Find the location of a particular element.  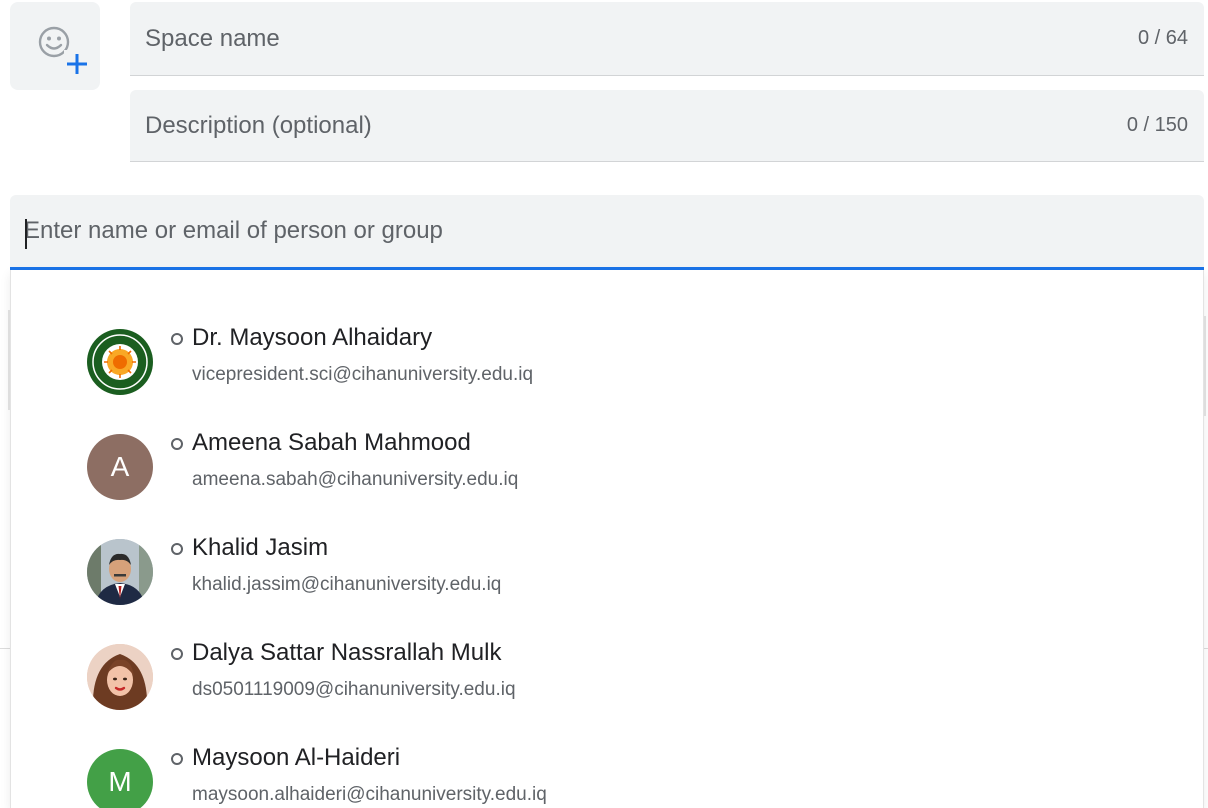

suggestion-name: Dr. Maysoon Alhaidary is located at coordinates (312, 337).